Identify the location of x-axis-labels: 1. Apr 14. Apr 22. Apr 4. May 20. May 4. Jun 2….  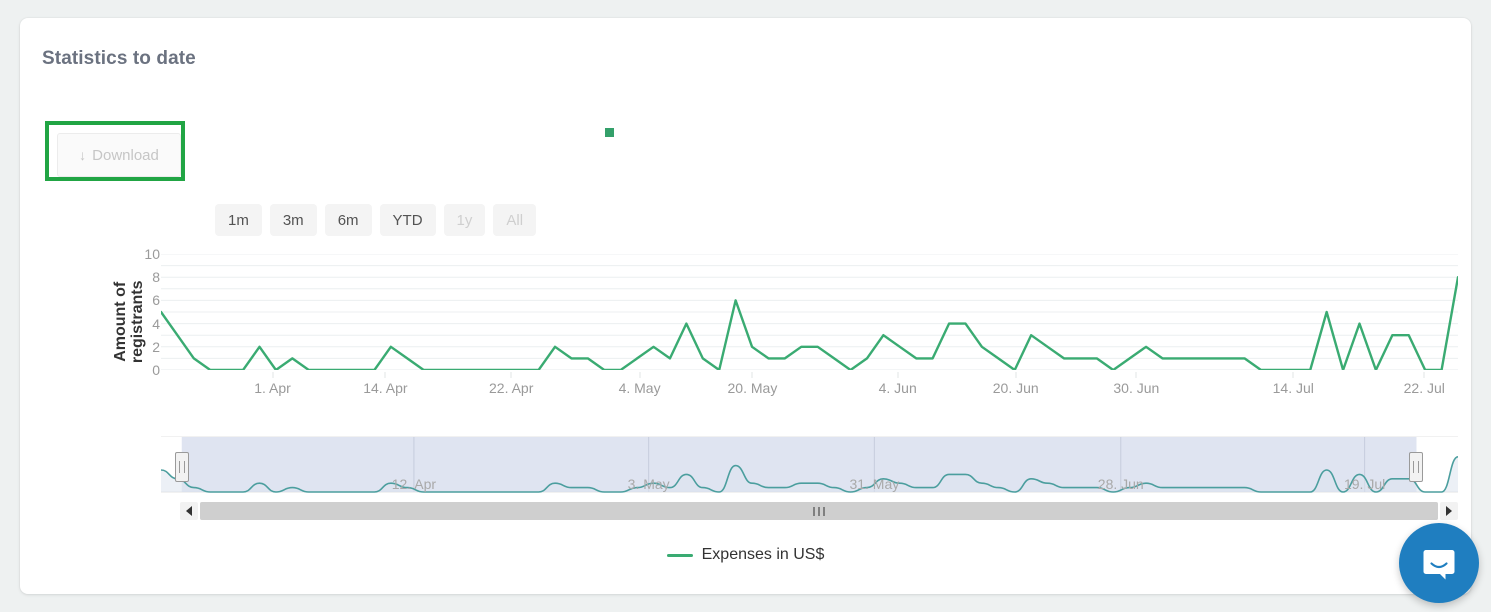
(809, 387).